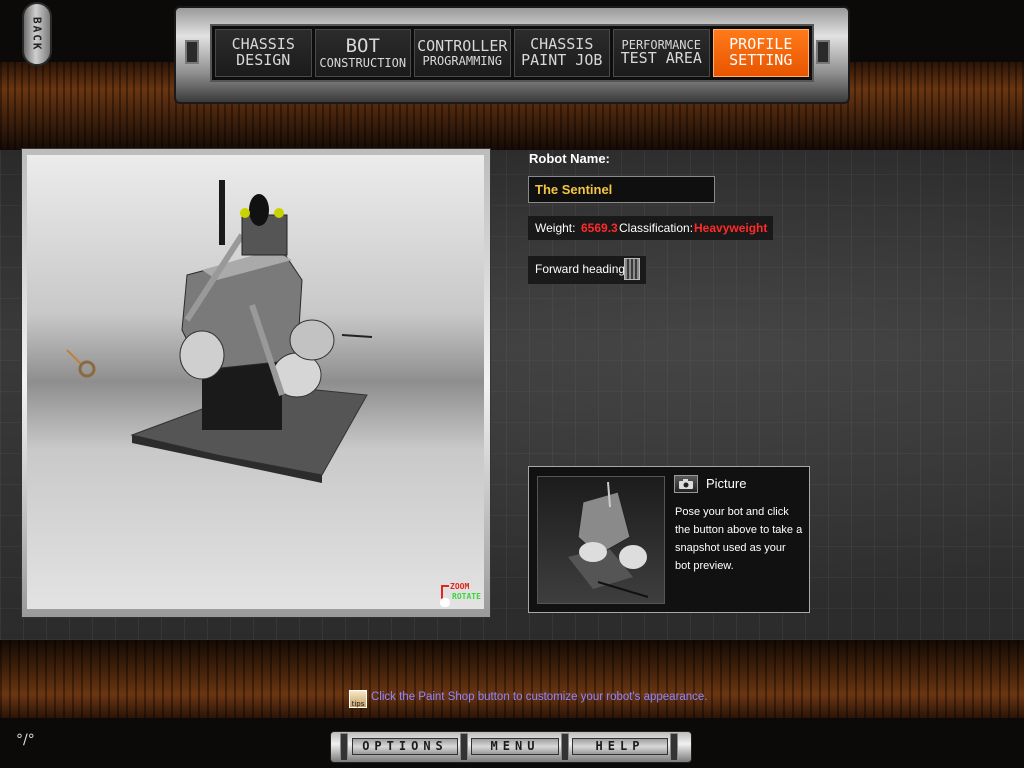 The image size is (1024, 768). I want to click on tab-label-line2: TEST AREA, so click(661, 58).